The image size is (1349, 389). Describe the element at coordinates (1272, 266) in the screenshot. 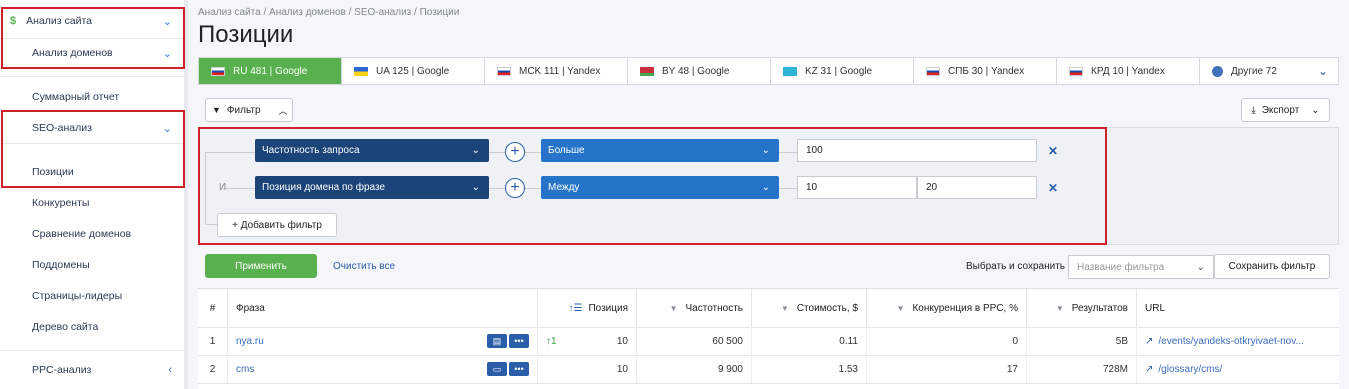

I see `save-filter-button: Сохранить фильтр` at that location.